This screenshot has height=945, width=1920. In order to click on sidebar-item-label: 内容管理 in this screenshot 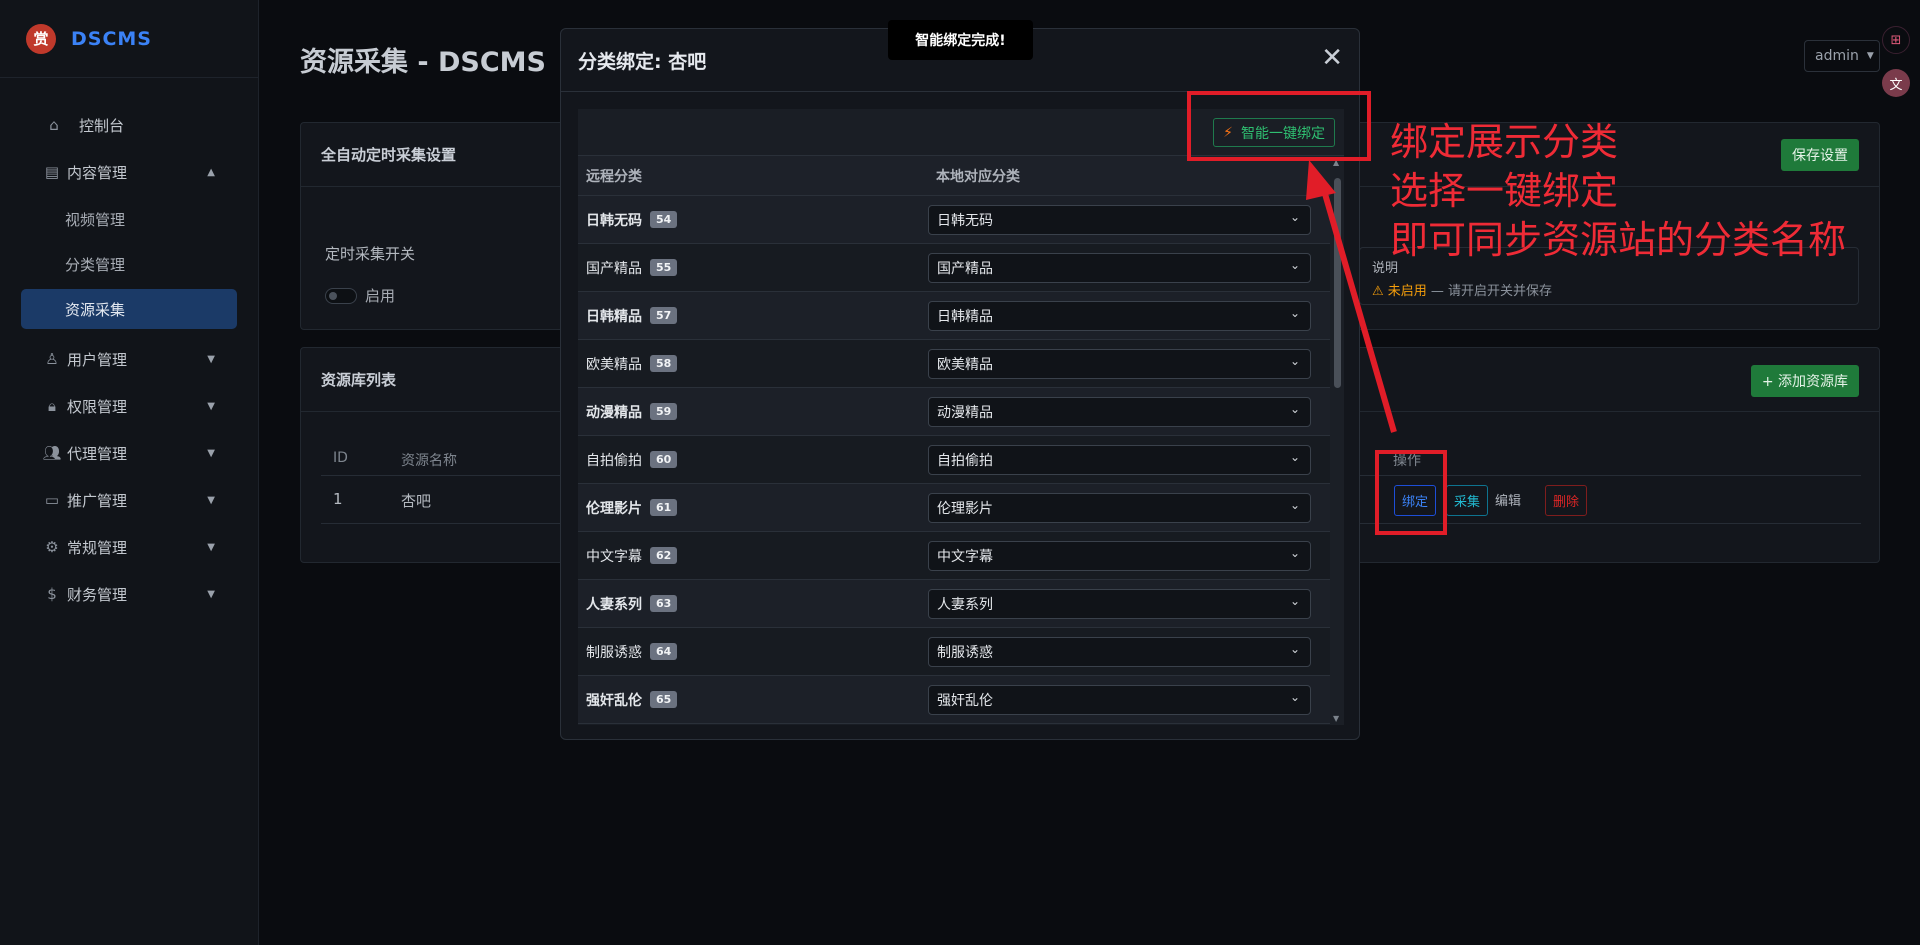, I will do `click(97, 172)`.